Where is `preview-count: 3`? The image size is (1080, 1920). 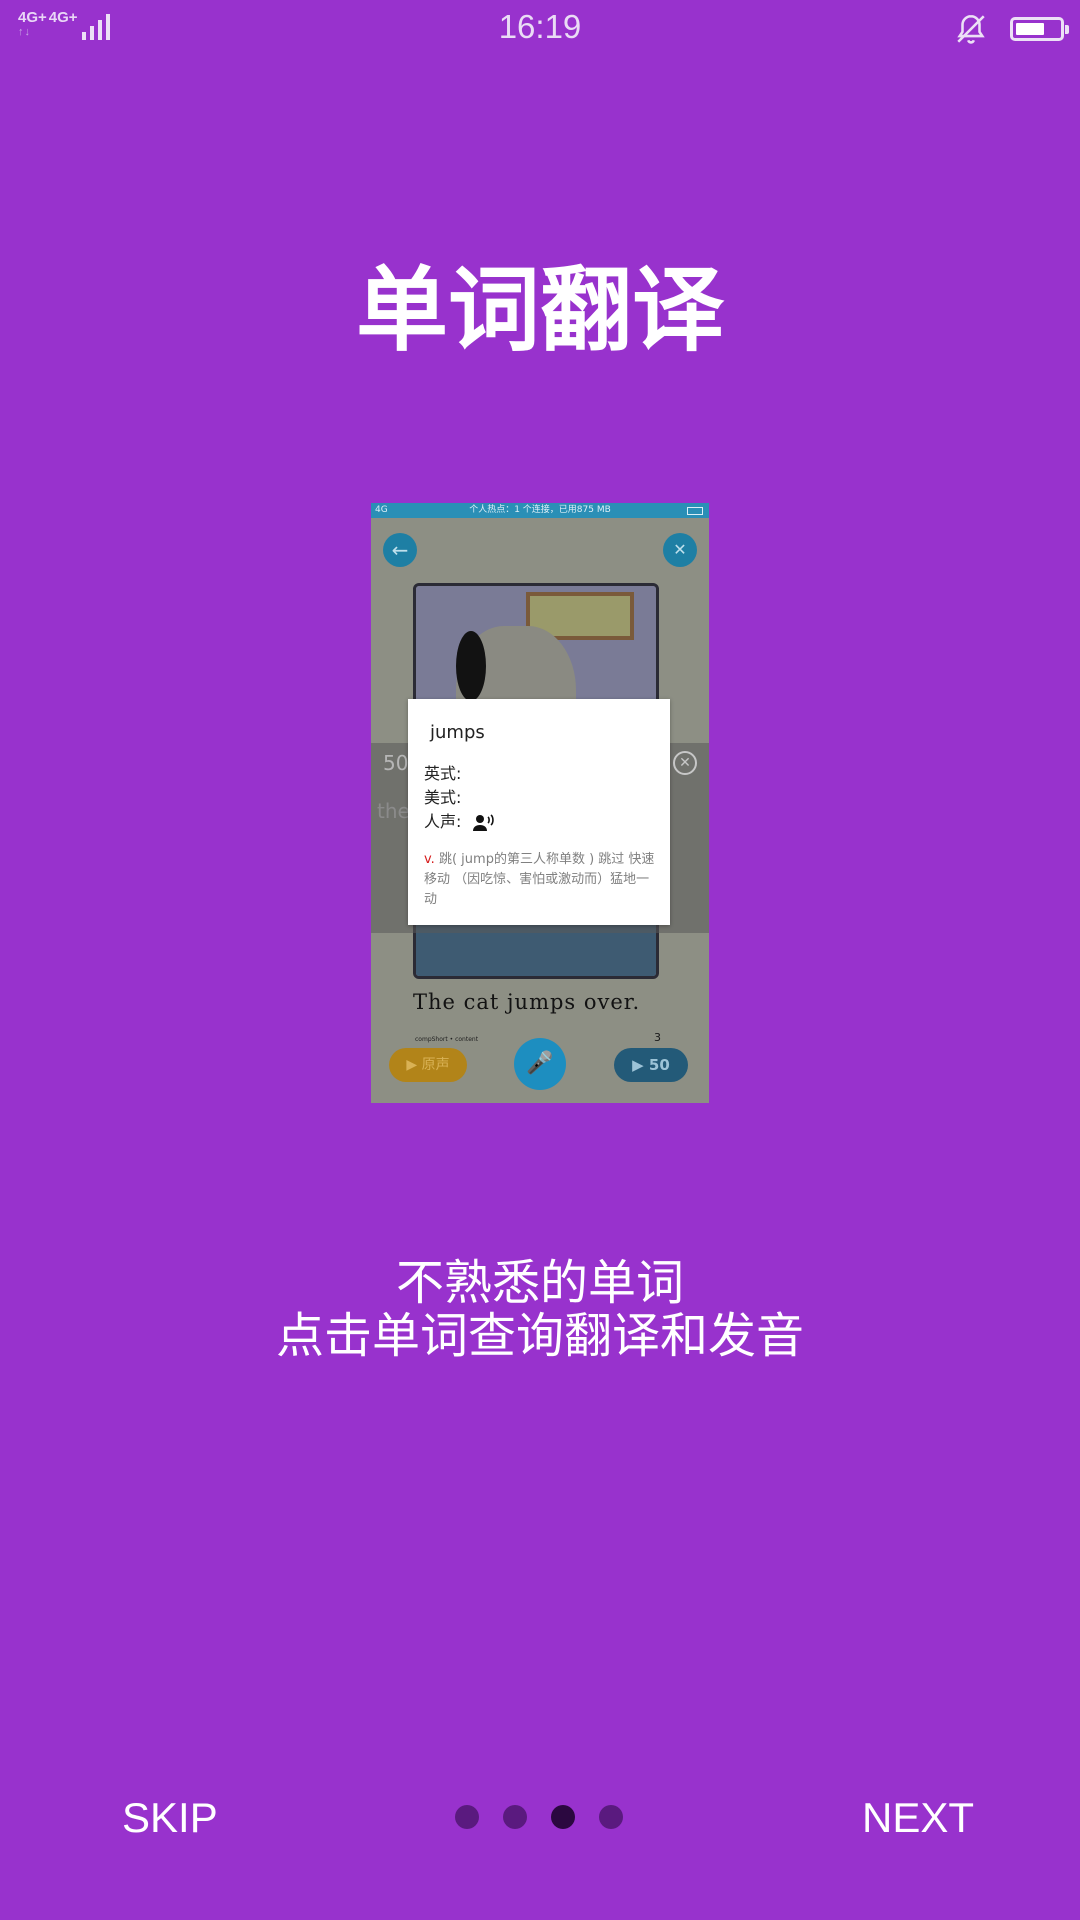 preview-count: 3 is located at coordinates (657, 1037).